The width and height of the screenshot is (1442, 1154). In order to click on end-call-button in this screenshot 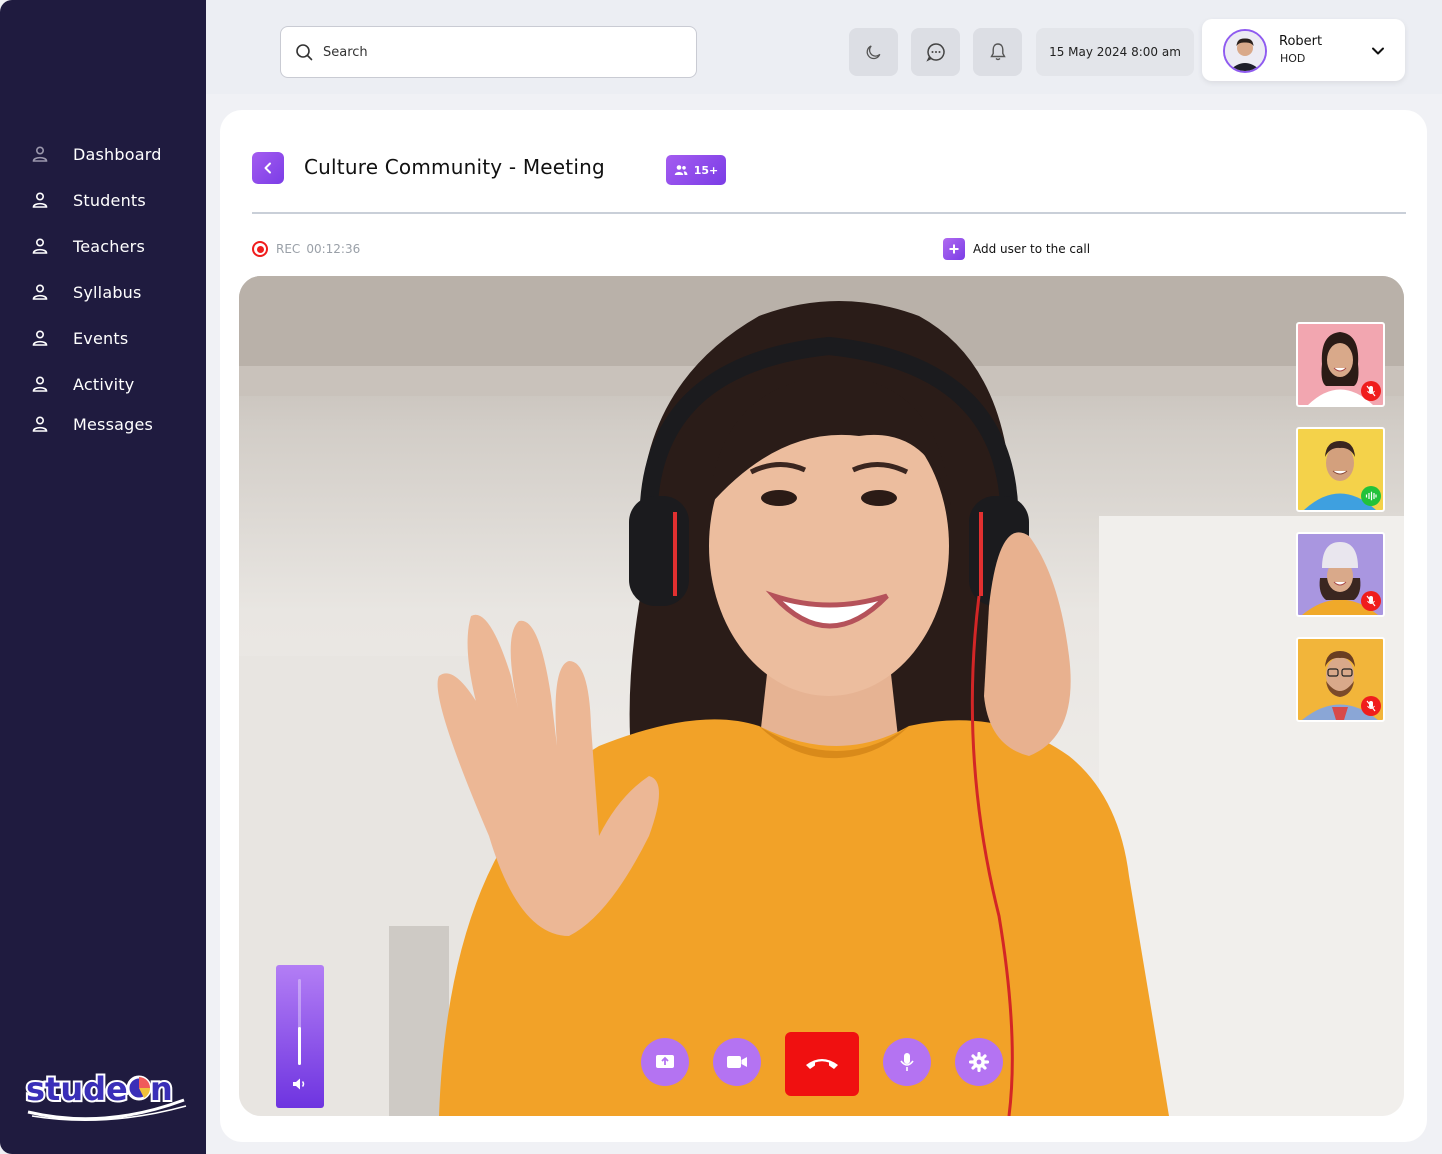, I will do `click(822, 1064)`.